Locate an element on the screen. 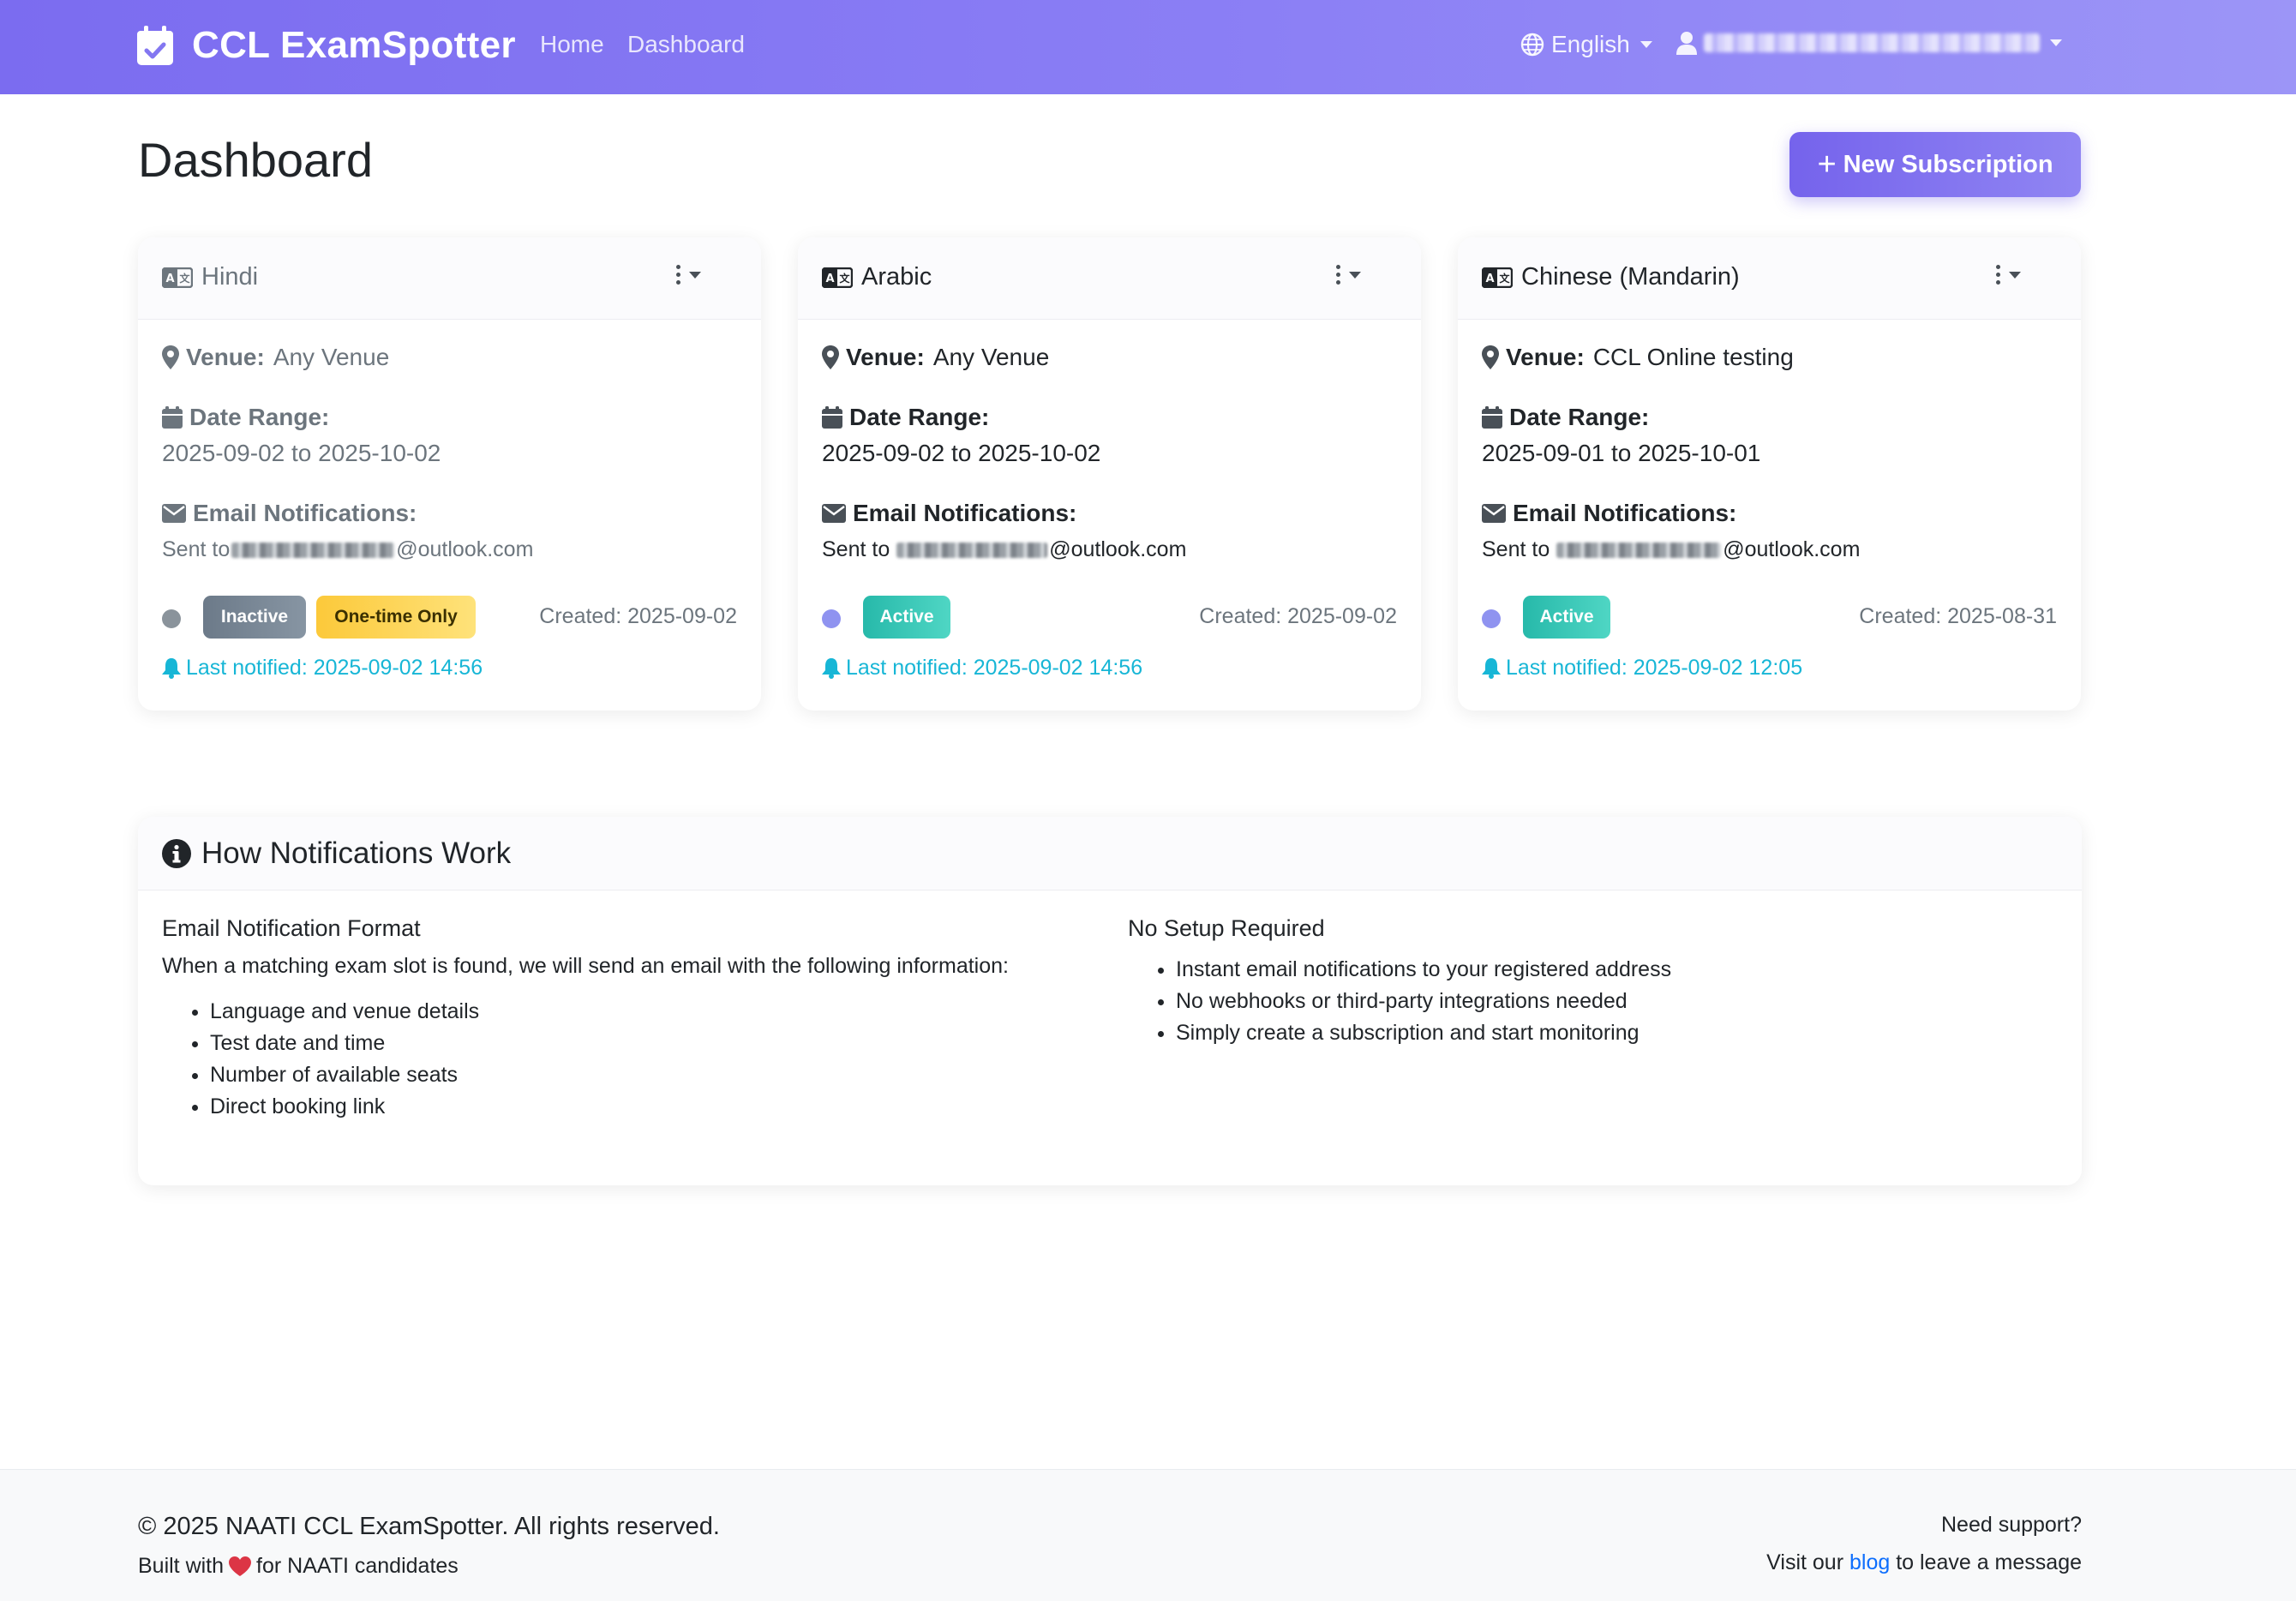 The width and height of the screenshot is (2296, 1601). card-language-label: Arabic is located at coordinates (897, 277).